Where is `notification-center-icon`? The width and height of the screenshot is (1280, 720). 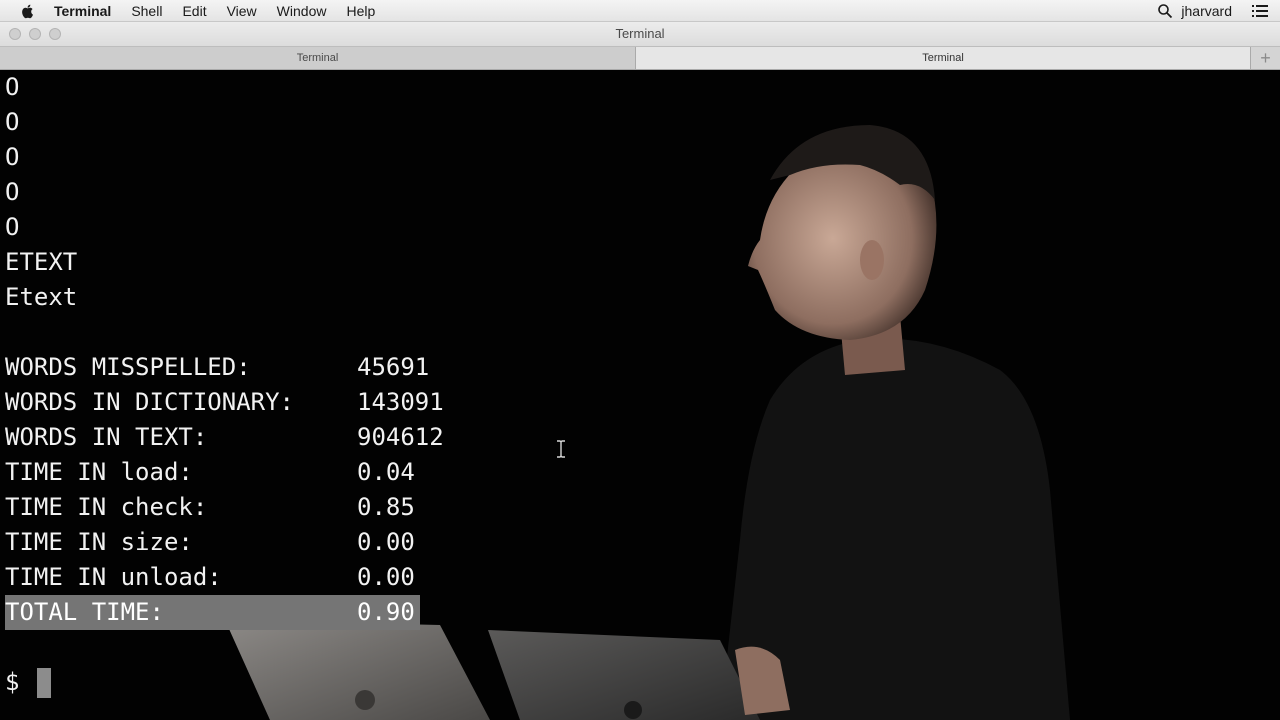
notification-center-icon is located at coordinates (1260, 11).